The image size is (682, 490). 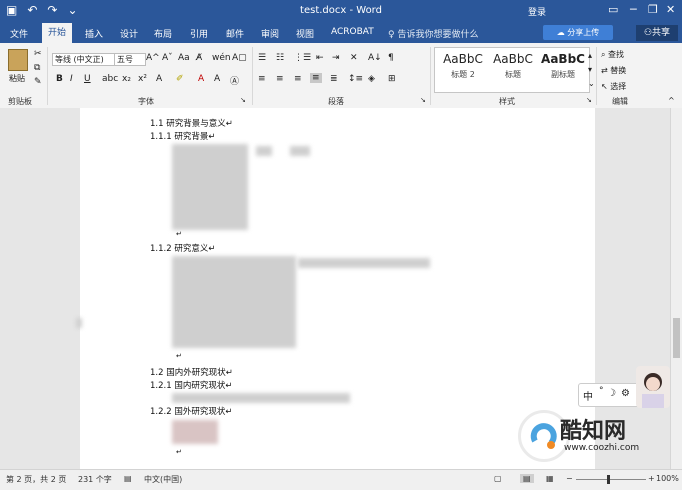 What do you see at coordinates (159, 79) in the screenshot?
I see `text-effects-icon: A` at bounding box center [159, 79].